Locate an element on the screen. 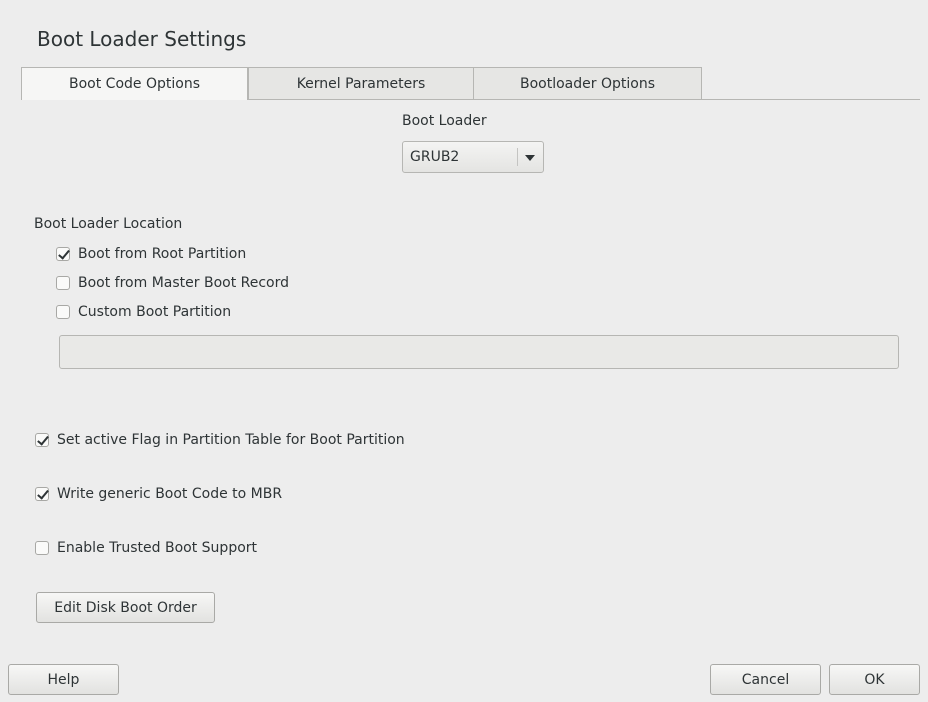 Image resolution: width=928 pixels, height=702 pixels. enable-trusted-boot-checkbox: Enable Trusted Boot Support is located at coordinates (146, 548).